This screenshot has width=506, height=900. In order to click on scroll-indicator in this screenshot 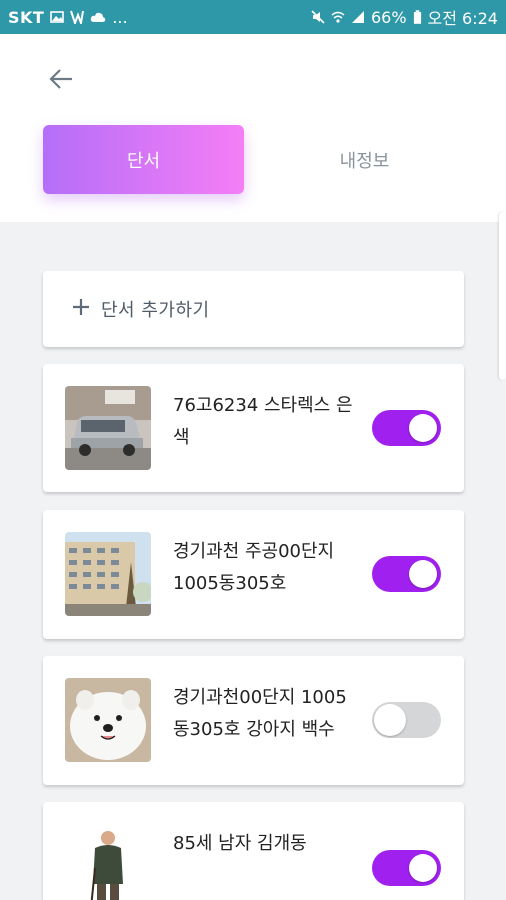, I will do `click(502, 296)`.